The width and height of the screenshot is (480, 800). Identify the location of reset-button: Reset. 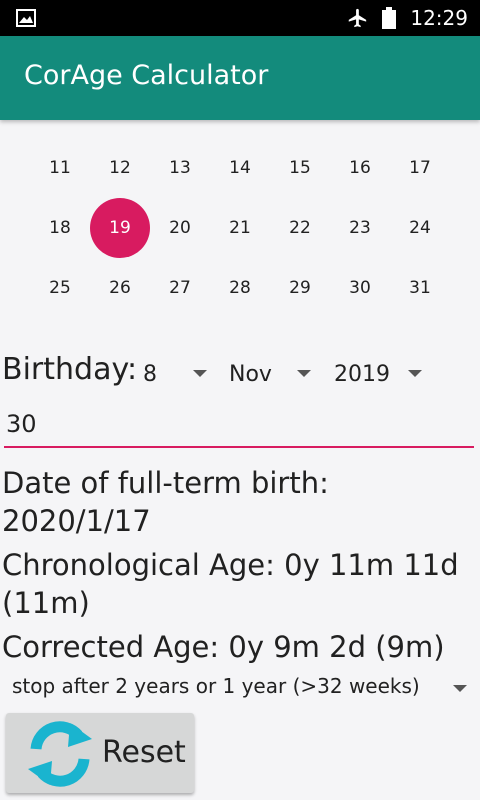
(100, 753).